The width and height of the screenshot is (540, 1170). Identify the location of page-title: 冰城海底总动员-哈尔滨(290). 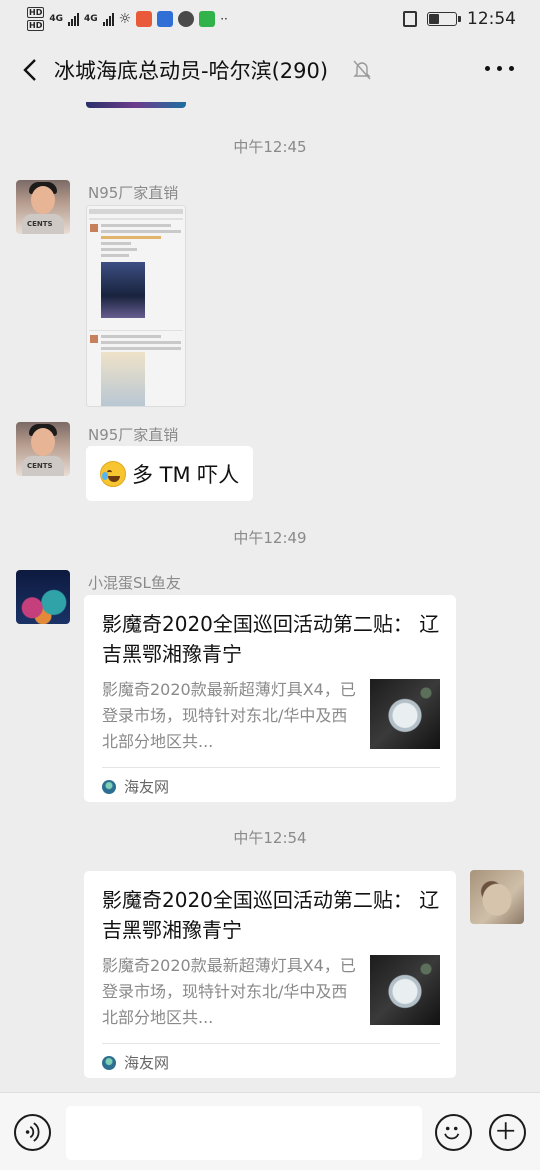
(191, 71).